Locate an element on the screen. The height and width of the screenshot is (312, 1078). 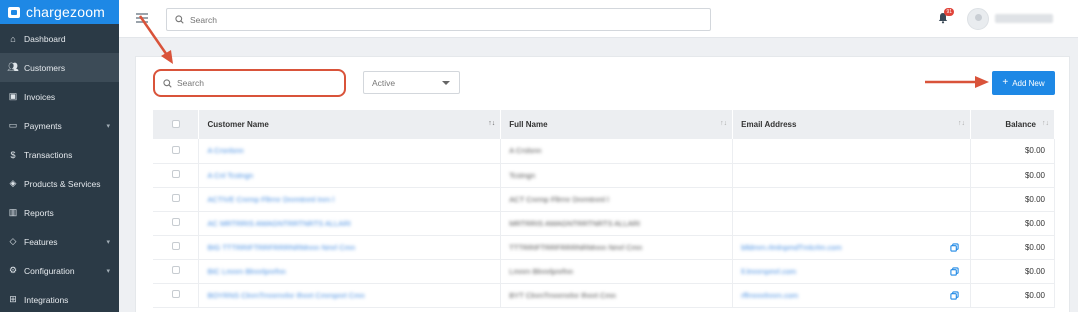
user-name-blurred is located at coordinates (1024, 18).